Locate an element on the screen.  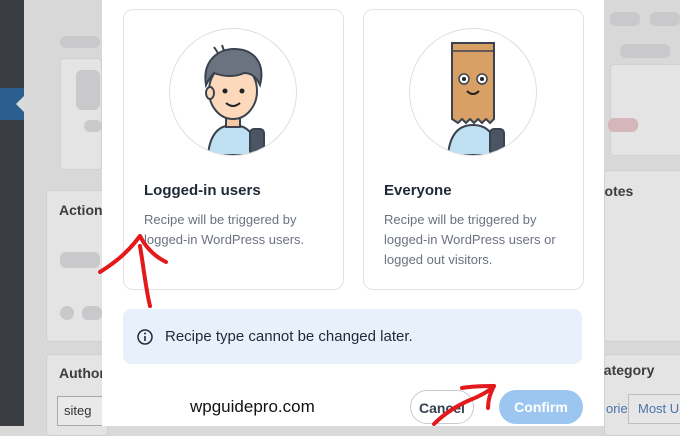
anonymous-visitor-avatar-icon is located at coordinates (473, 92).